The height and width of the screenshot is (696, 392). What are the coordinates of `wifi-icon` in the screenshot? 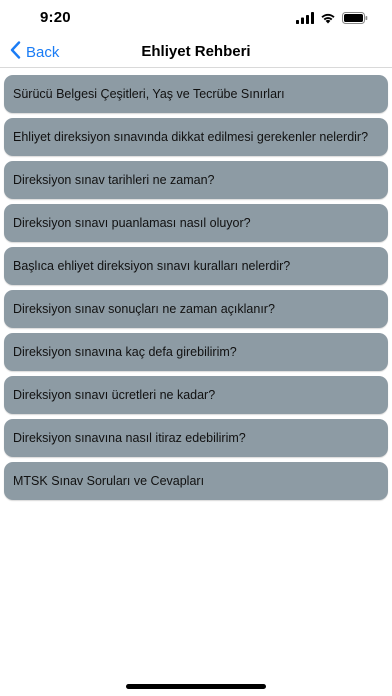 It's located at (328, 20).